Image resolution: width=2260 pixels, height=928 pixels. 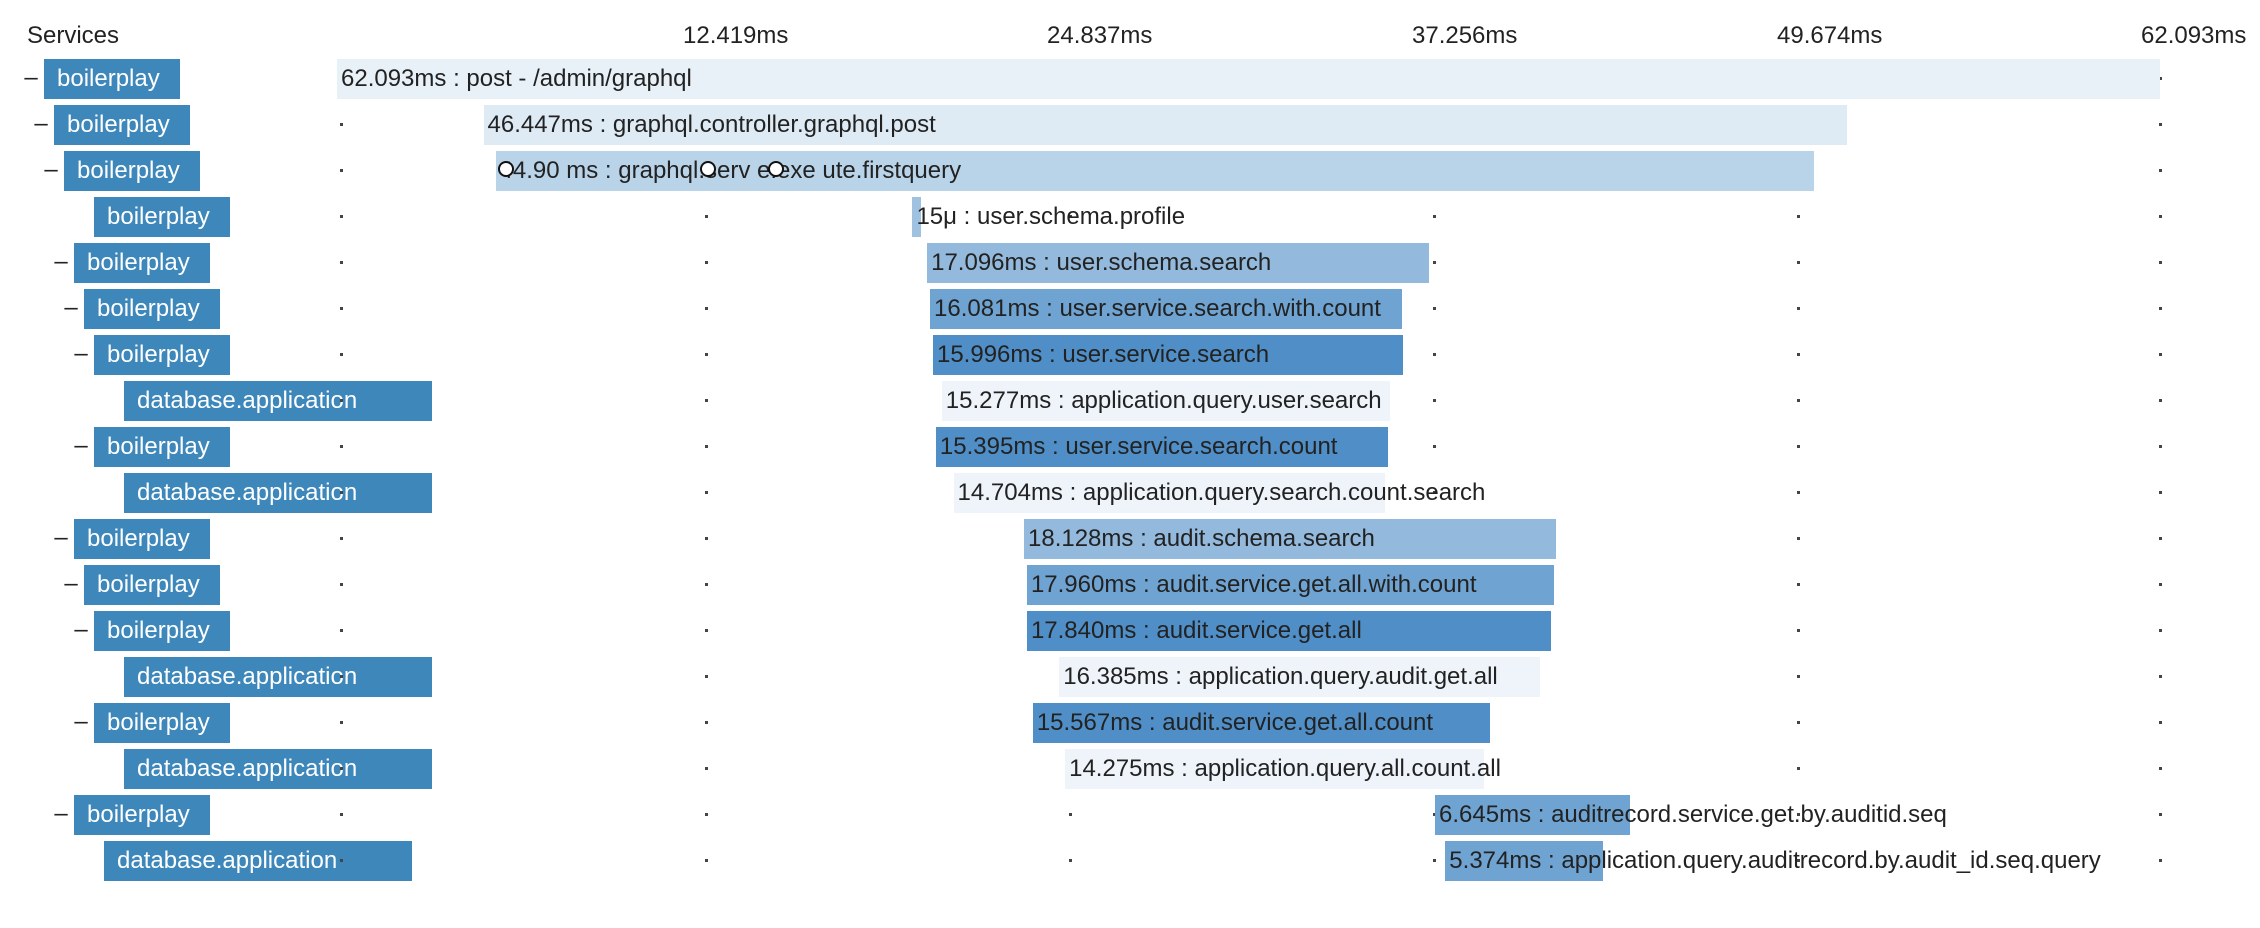 What do you see at coordinates (1465, 35) in the screenshot?
I see `time-axis-tick-label: 37.256ms` at bounding box center [1465, 35].